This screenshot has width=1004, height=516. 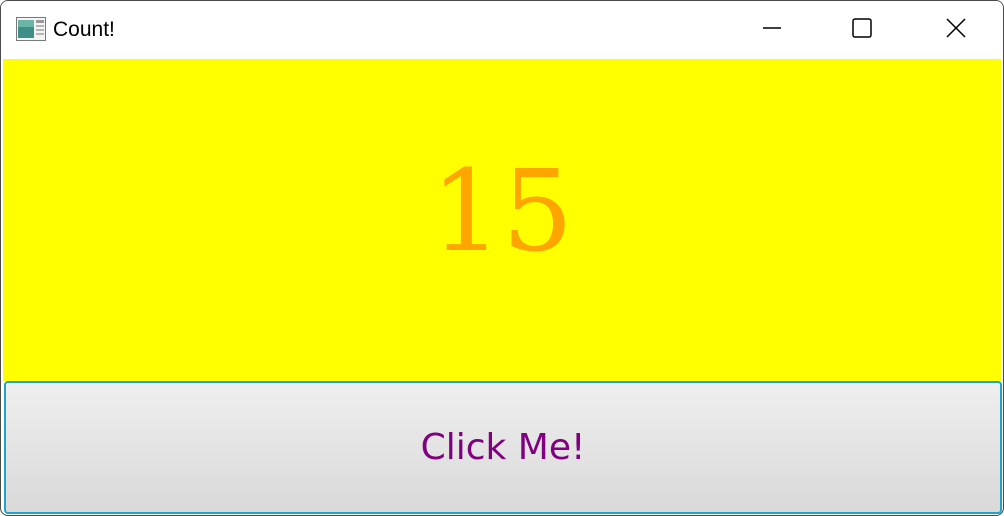 I want to click on minimize-button, so click(x=772, y=30).